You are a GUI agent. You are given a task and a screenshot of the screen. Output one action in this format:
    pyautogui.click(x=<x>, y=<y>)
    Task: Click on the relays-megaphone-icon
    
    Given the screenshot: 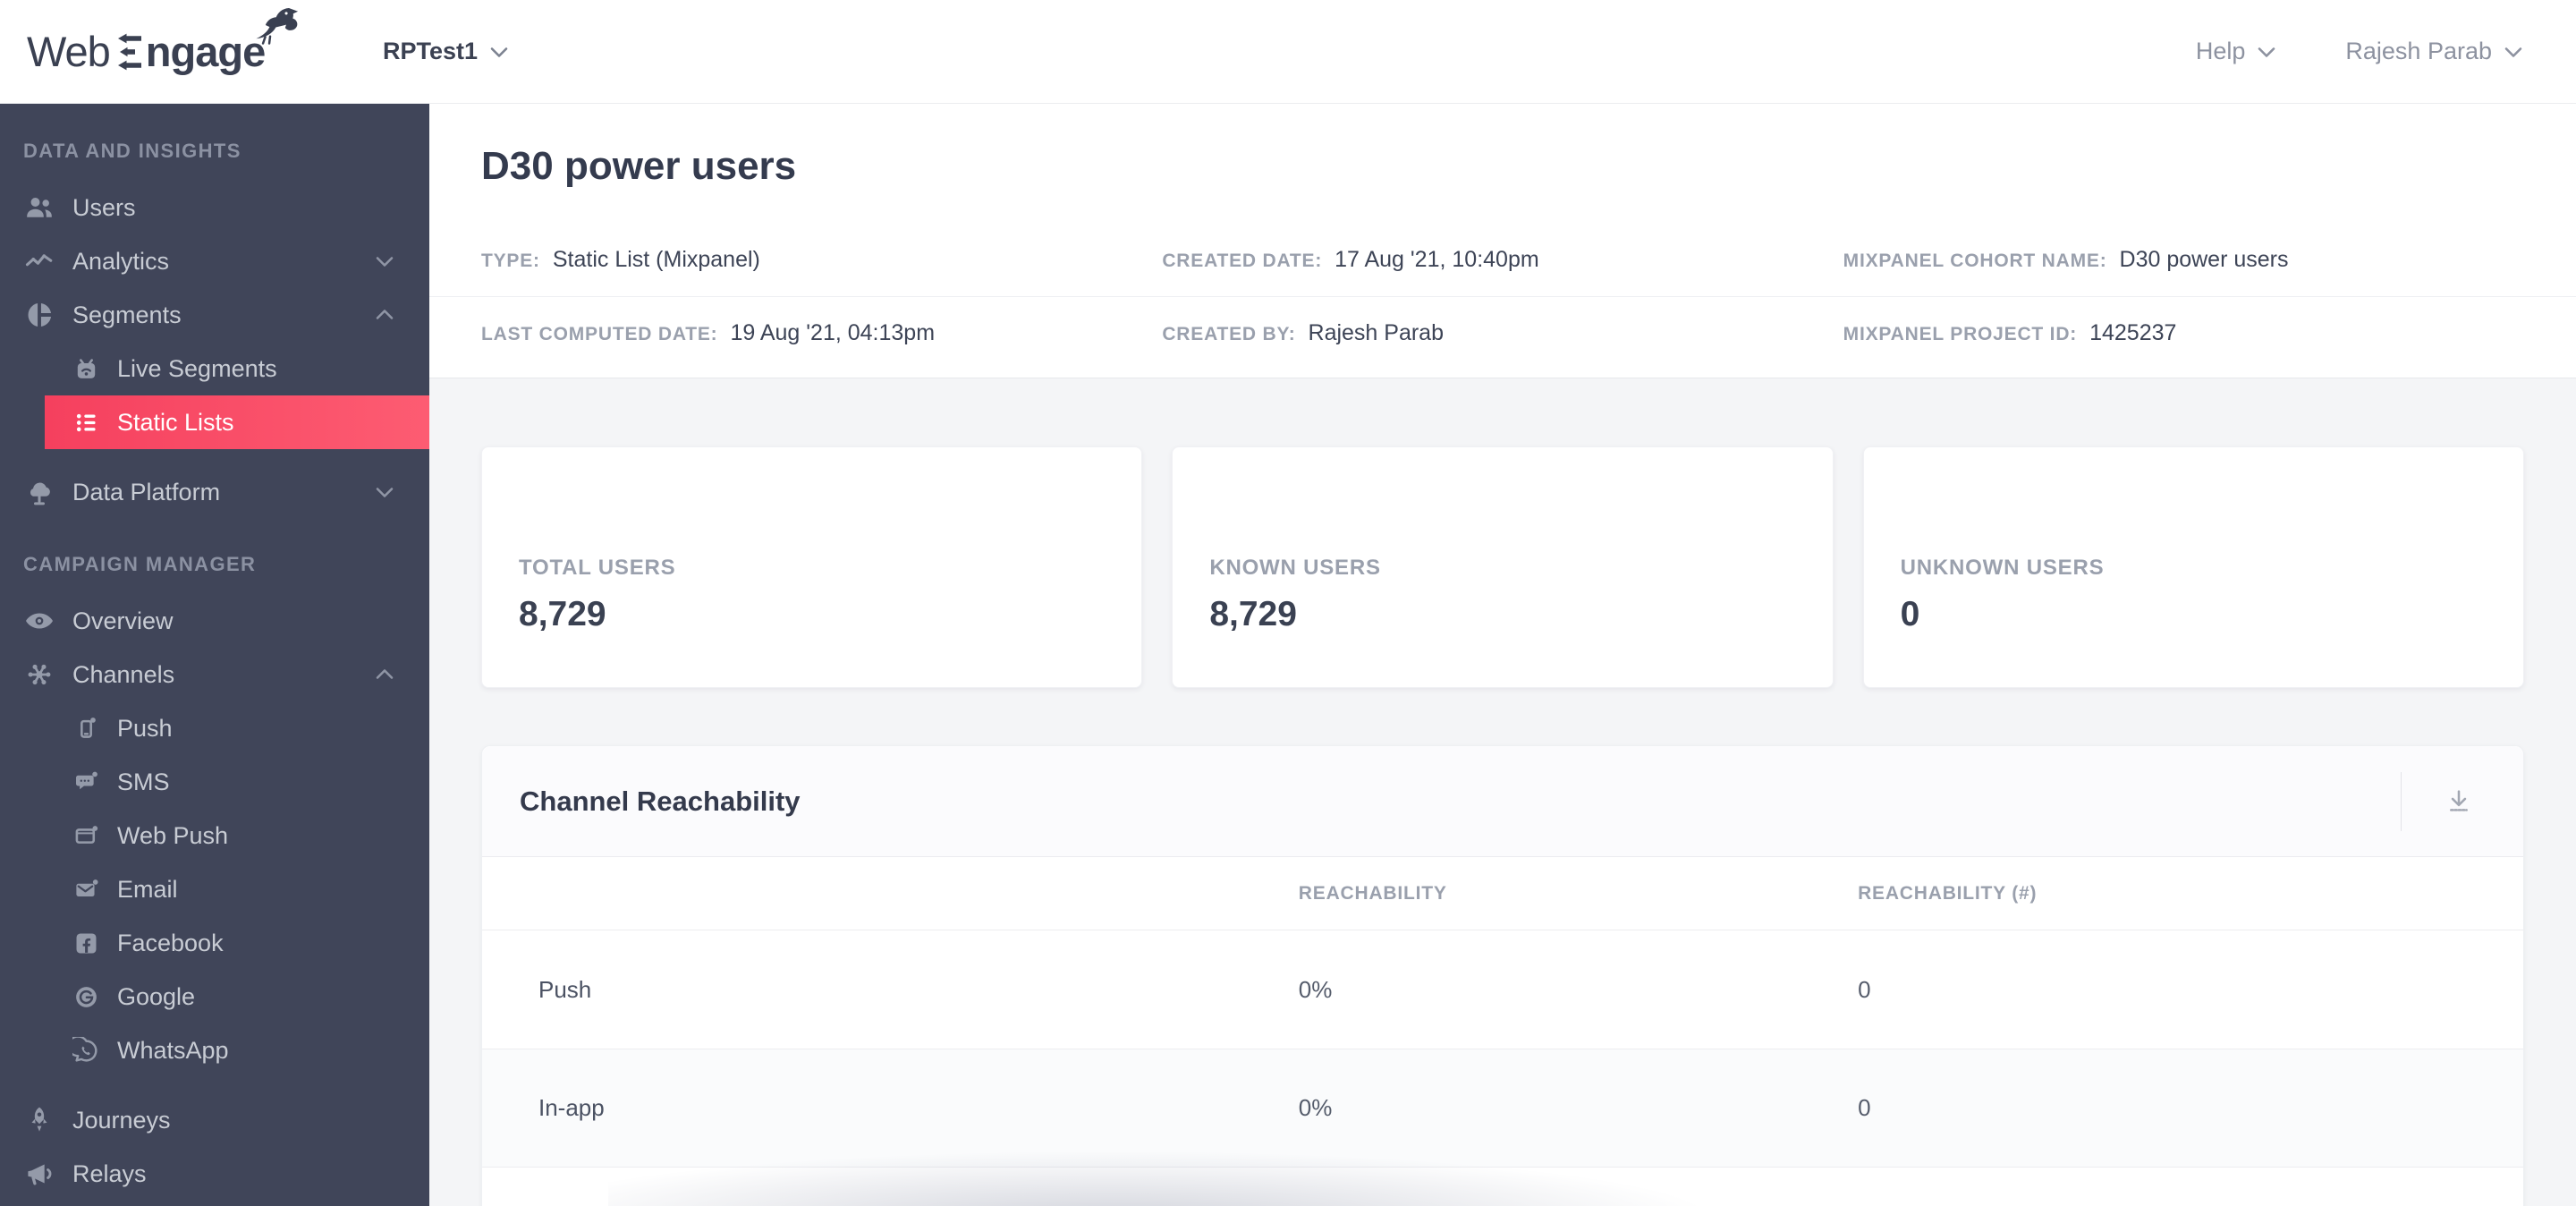 What is the action you would take?
    pyautogui.click(x=40, y=1174)
    